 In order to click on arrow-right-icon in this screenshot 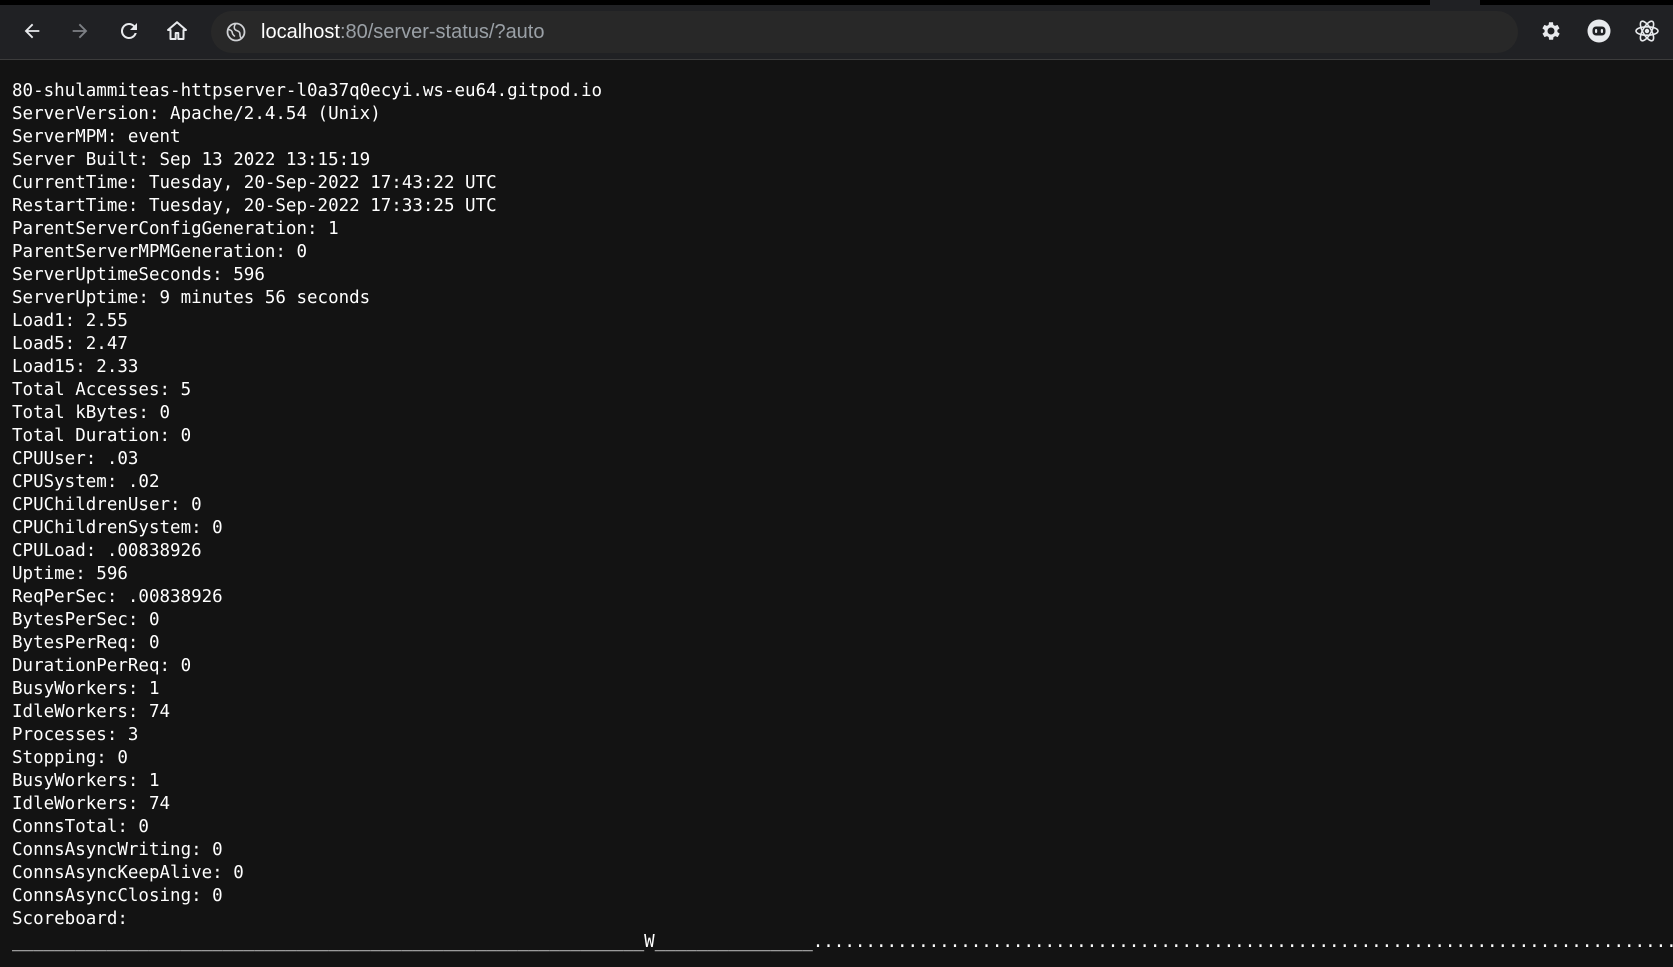, I will do `click(80, 31)`.